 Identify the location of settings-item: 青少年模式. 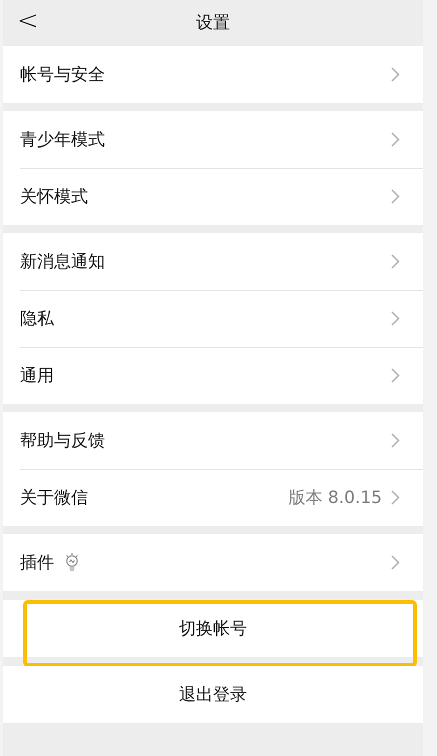
(213, 139).